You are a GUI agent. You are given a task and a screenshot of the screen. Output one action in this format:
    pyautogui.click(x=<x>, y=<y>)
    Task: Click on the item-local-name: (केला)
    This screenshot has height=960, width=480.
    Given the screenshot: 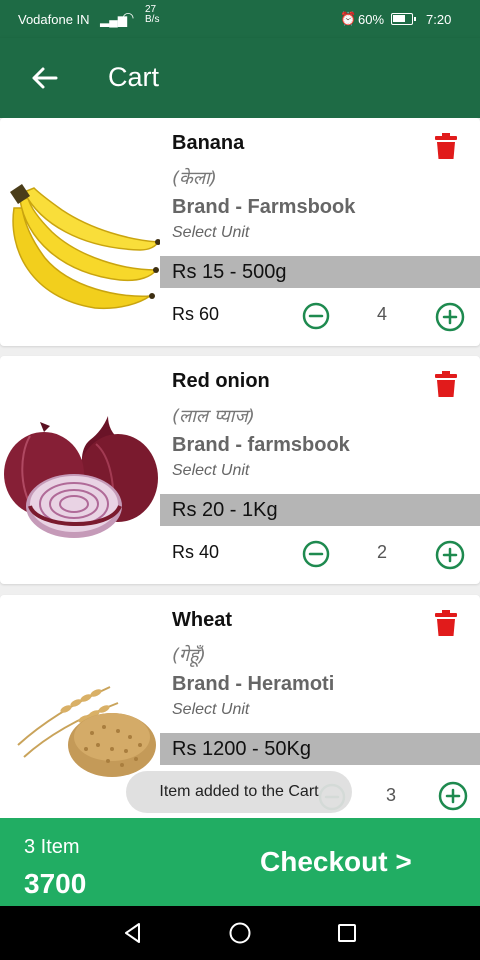 What is the action you would take?
    pyautogui.click(x=194, y=178)
    